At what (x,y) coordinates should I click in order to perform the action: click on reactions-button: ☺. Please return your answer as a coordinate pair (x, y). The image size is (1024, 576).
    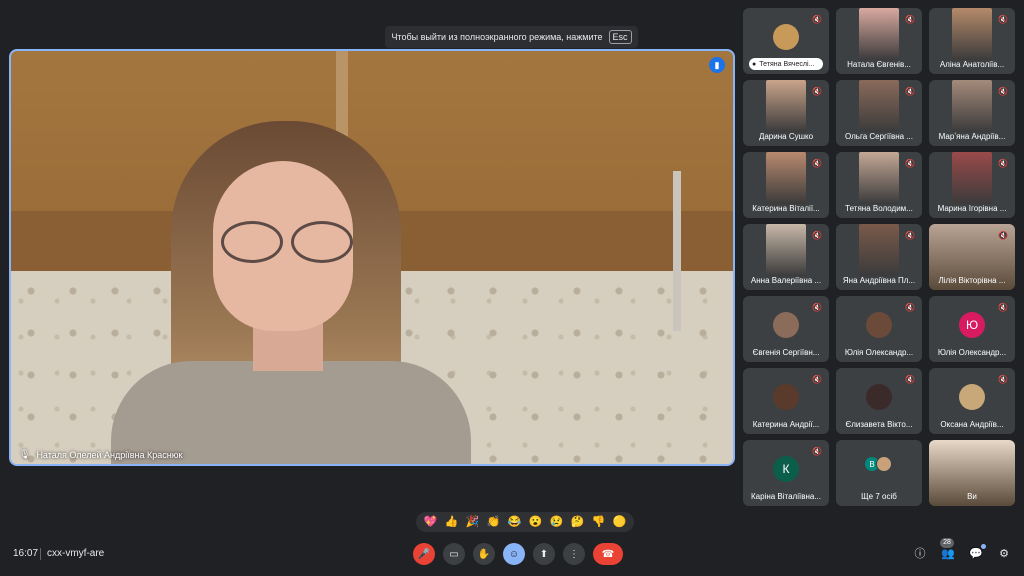
    Looking at the image, I should click on (514, 554).